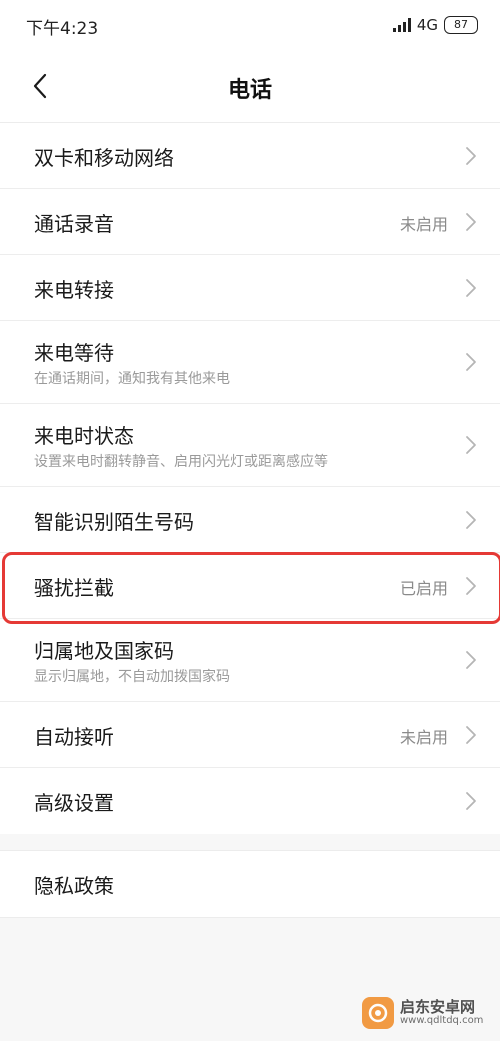  Describe the element at coordinates (74, 886) in the screenshot. I see `setting-title: 隐私政策` at that location.